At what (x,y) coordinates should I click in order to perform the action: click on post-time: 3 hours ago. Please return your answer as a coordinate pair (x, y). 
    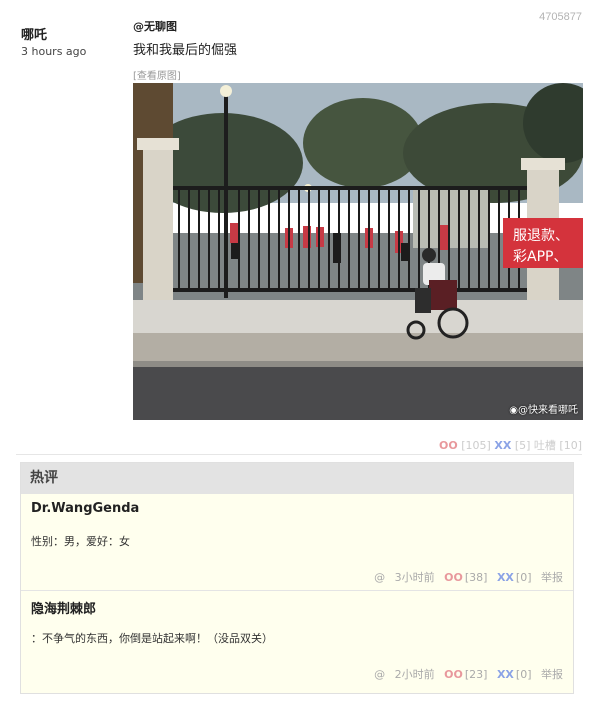
    Looking at the image, I should click on (54, 51).